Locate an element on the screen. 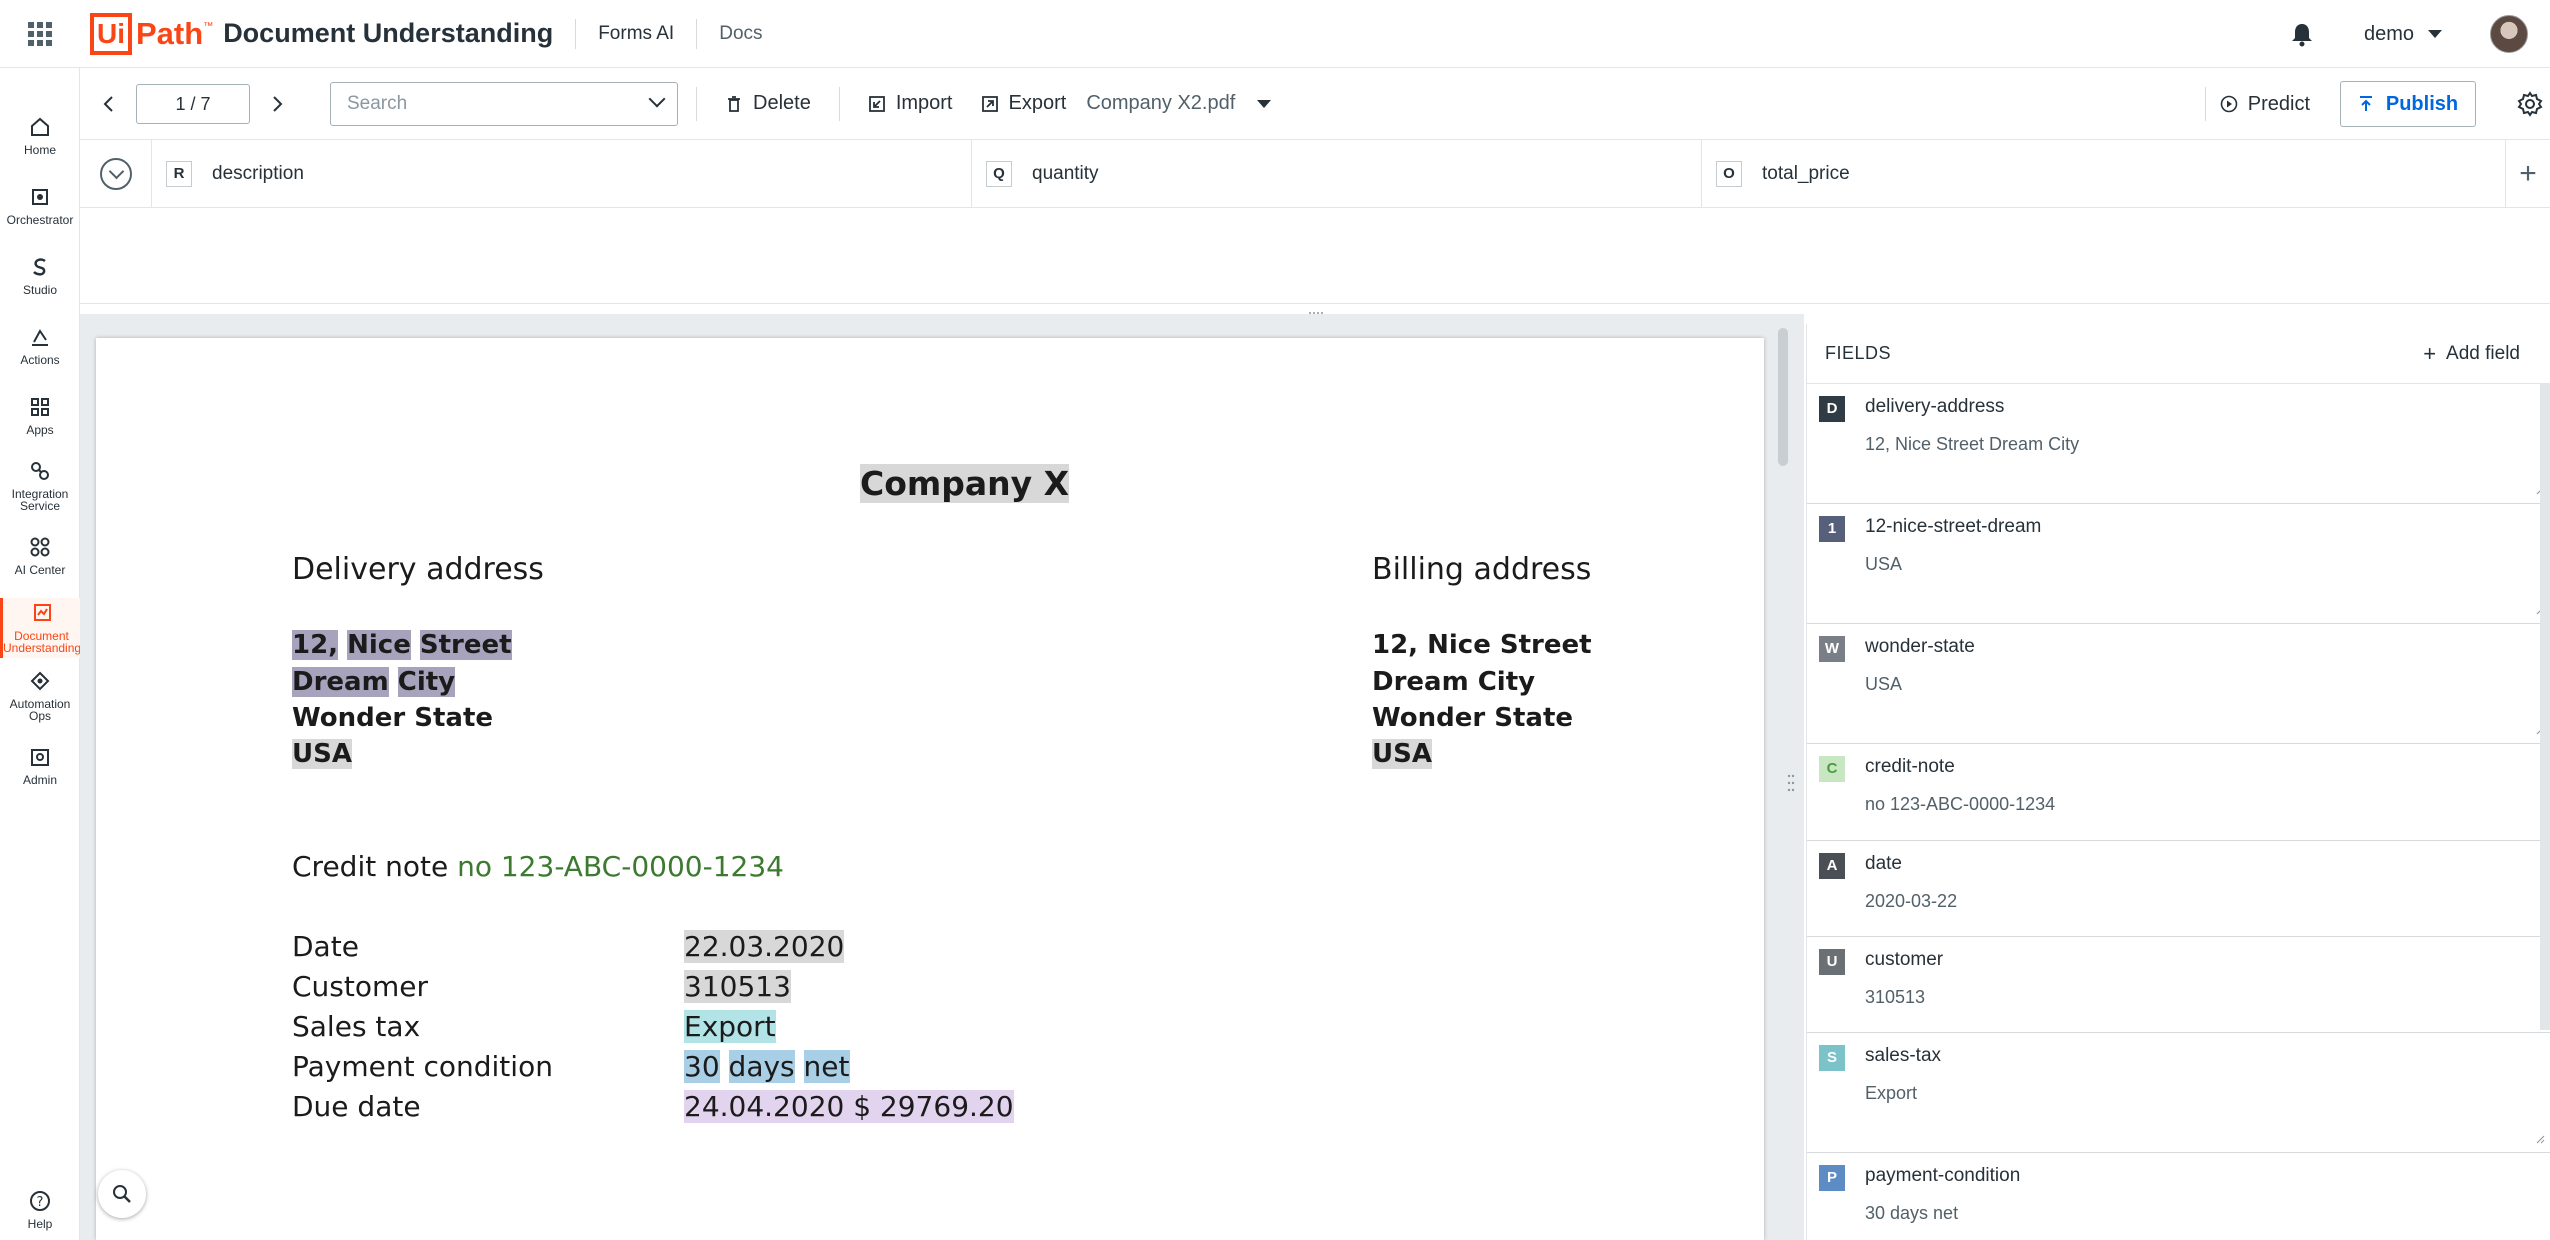 This screenshot has height=1240, width=2550. field-value: 2020-03-22 is located at coordinates (1911, 901).